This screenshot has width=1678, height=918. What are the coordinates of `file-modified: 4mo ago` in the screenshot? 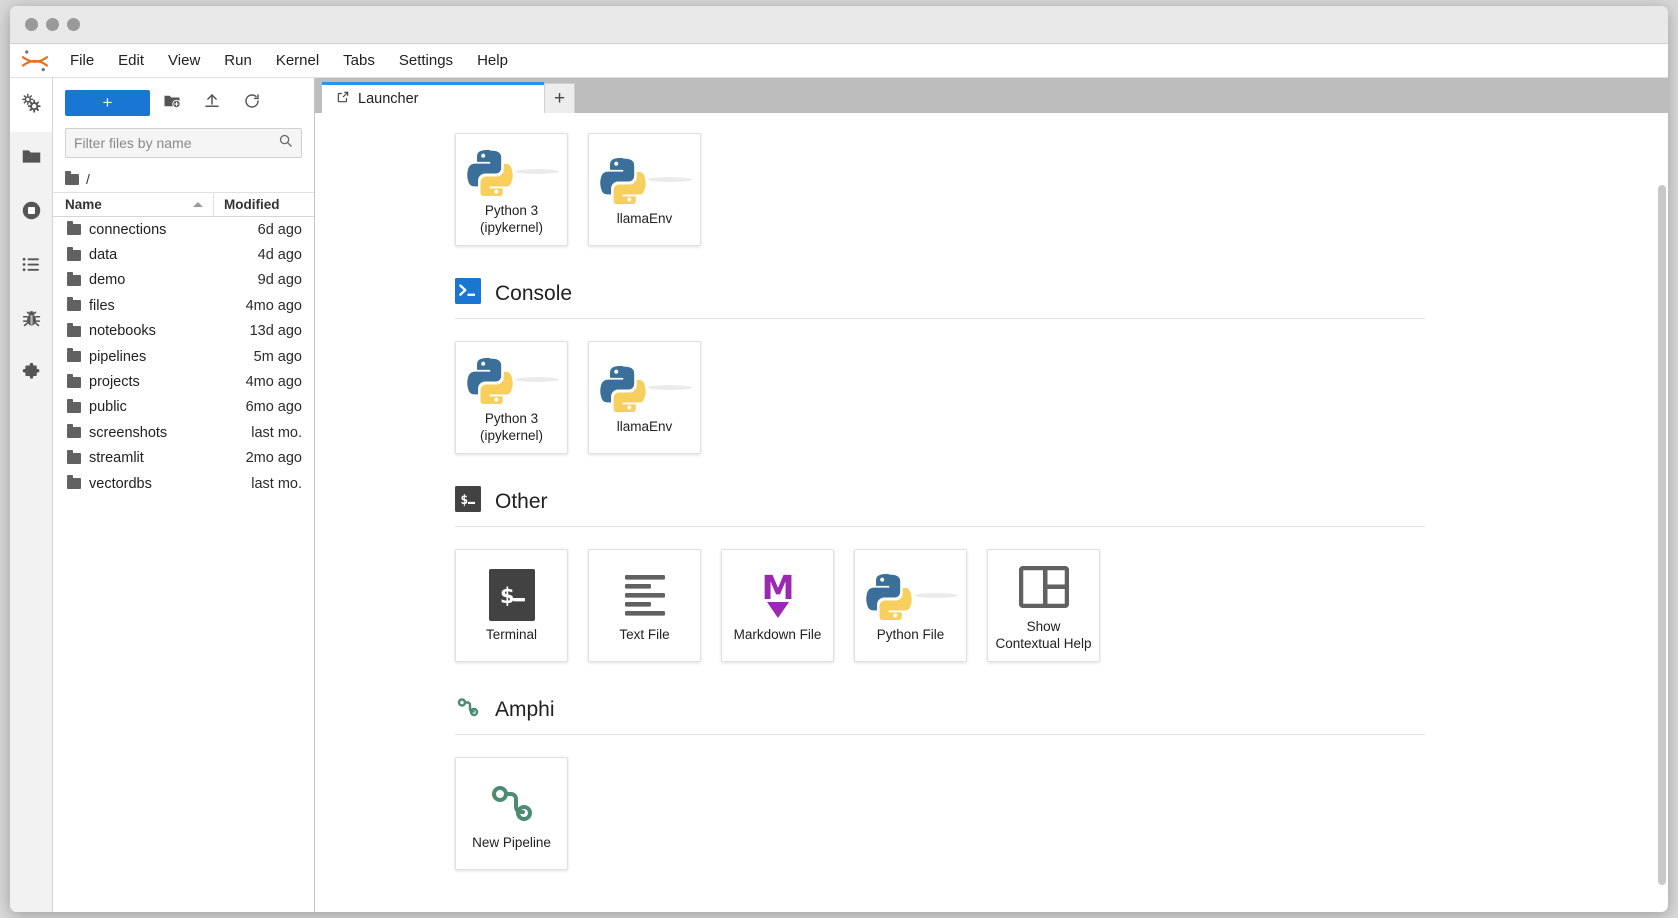 It's located at (273, 382).